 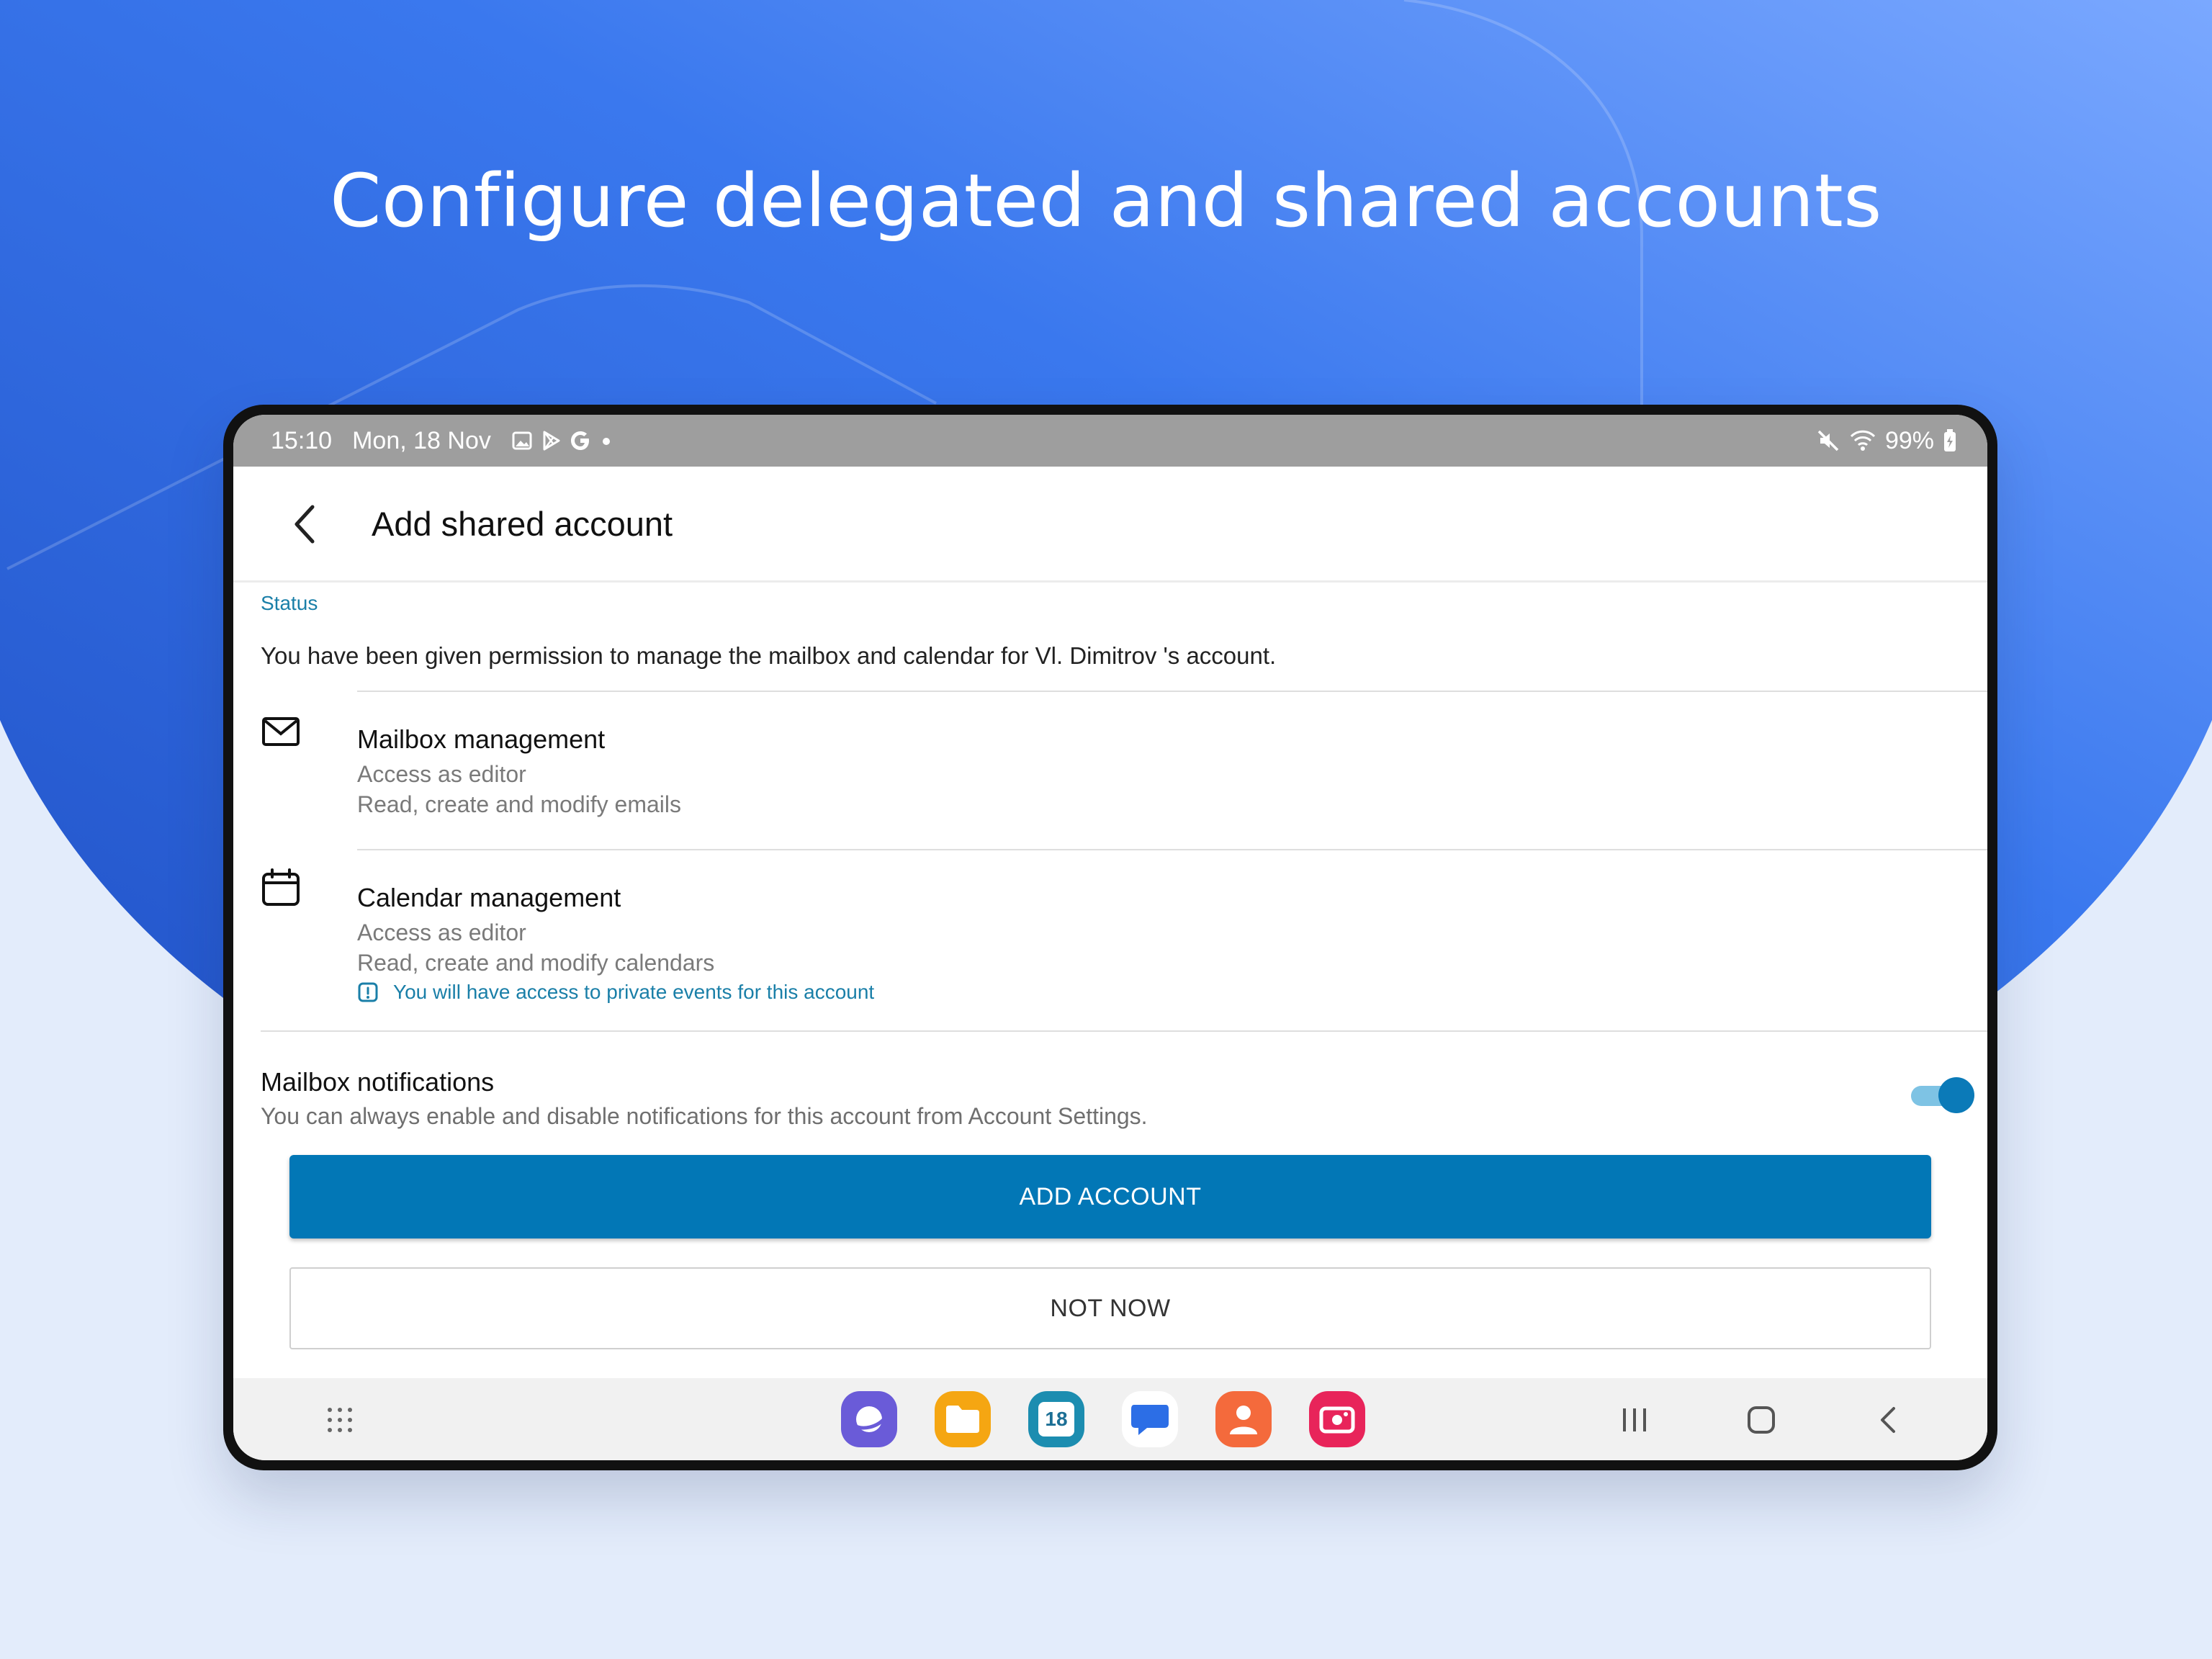 I want to click on play-store-icon, so click(x=551, y=441).